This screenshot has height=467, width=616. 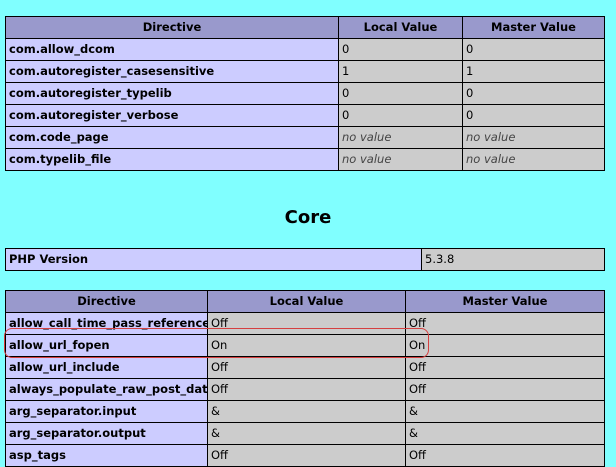 I want to click on table-row: com.allow_dcom 0 0, so click(x=305, y=49).